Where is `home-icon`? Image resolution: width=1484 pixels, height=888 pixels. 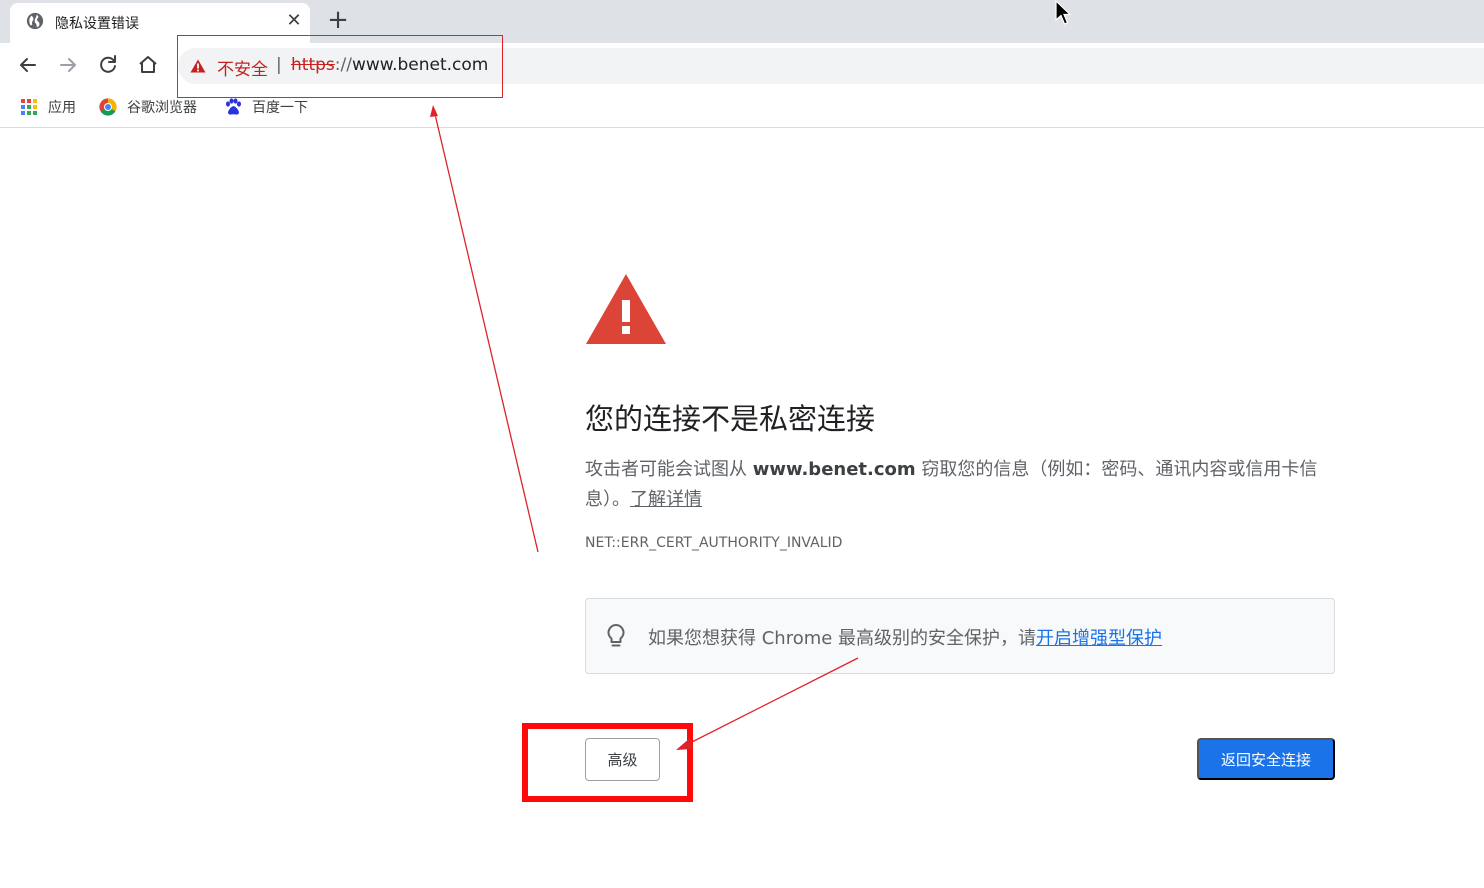 home-icon is located at coordinates (148, 65).